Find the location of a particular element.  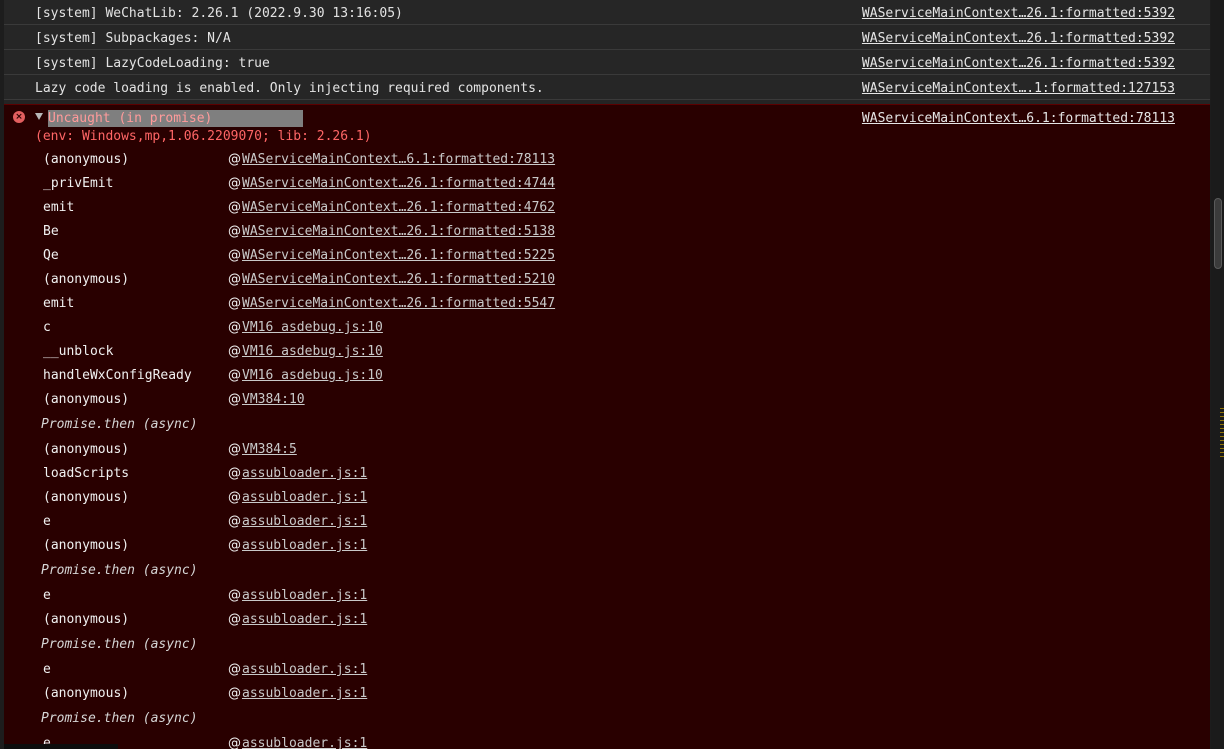

stack-frame-source-link: VM384:10 is located at coordinates (273, 399).